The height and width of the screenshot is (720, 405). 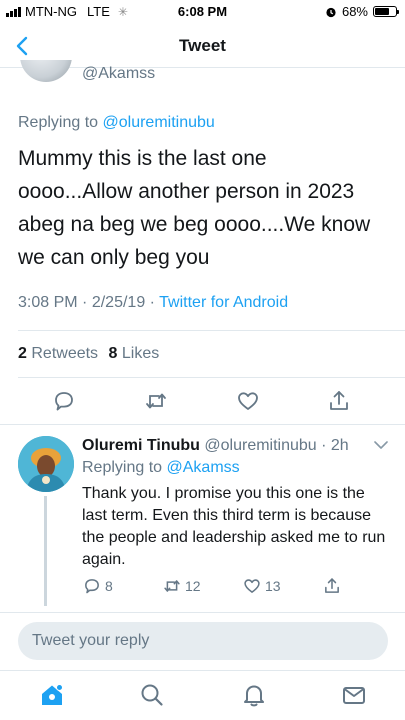 I want to click on tweet-actions, so click(x=202, y=402).